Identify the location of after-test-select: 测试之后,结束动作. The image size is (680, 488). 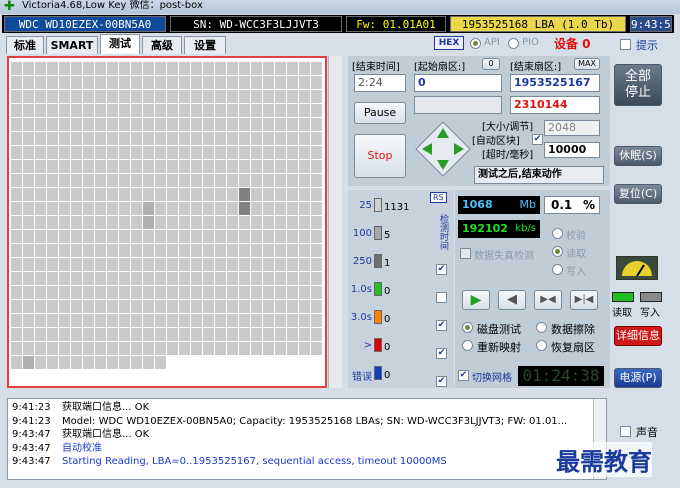
(539, 175).